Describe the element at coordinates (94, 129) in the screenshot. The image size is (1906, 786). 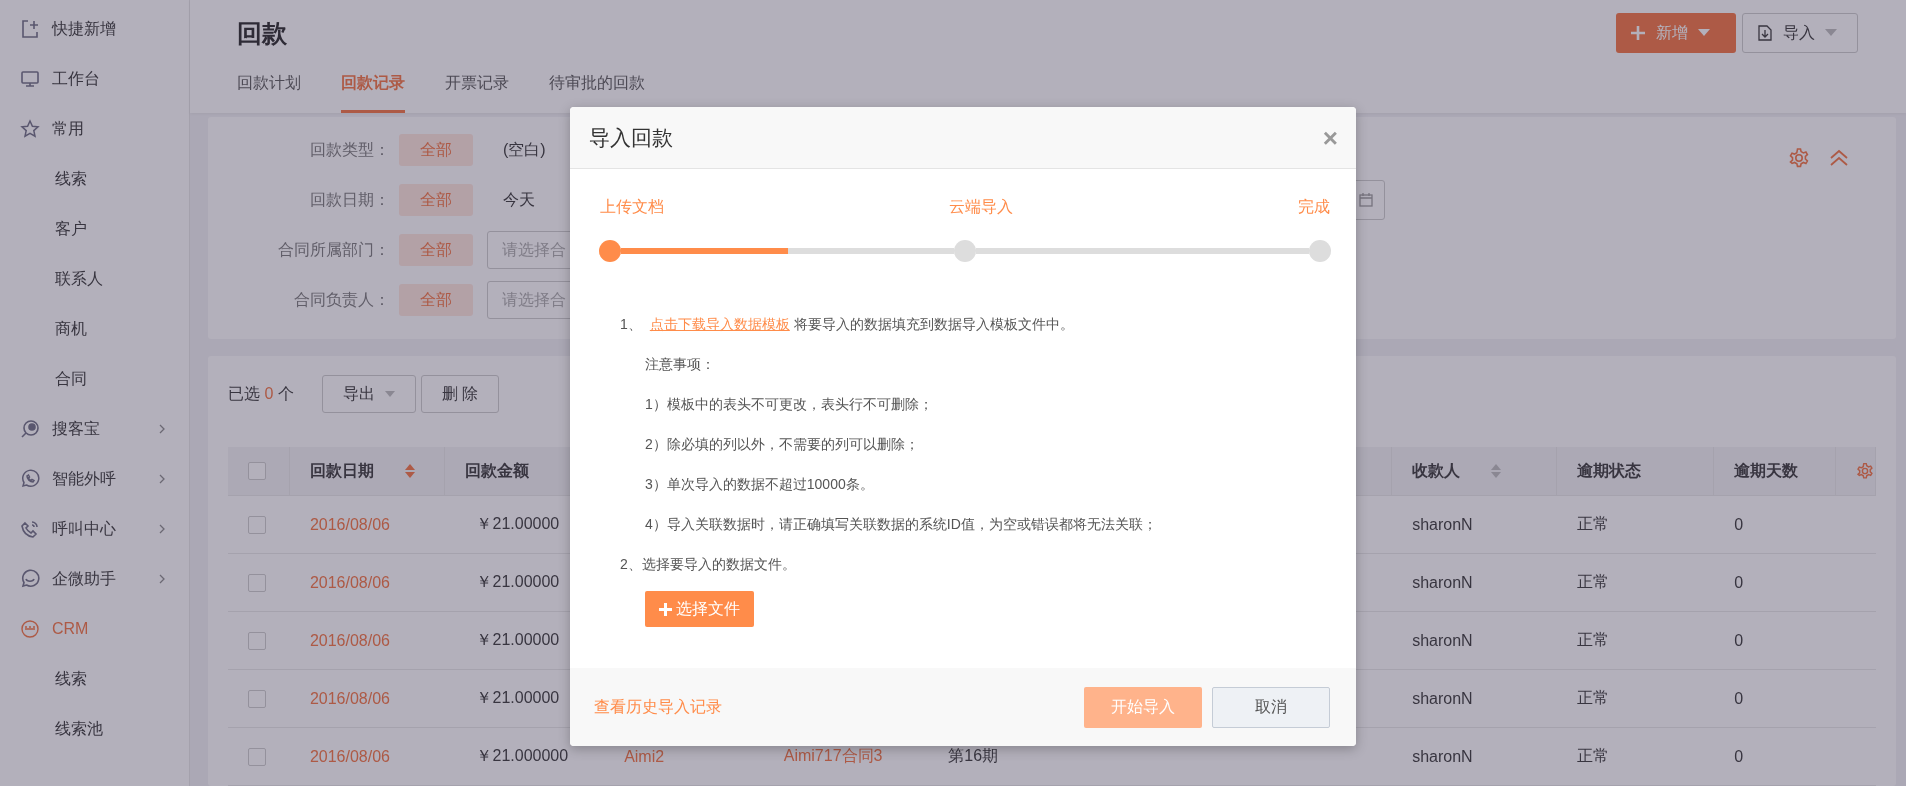
I see `sidebar-item: 常用` at that location.